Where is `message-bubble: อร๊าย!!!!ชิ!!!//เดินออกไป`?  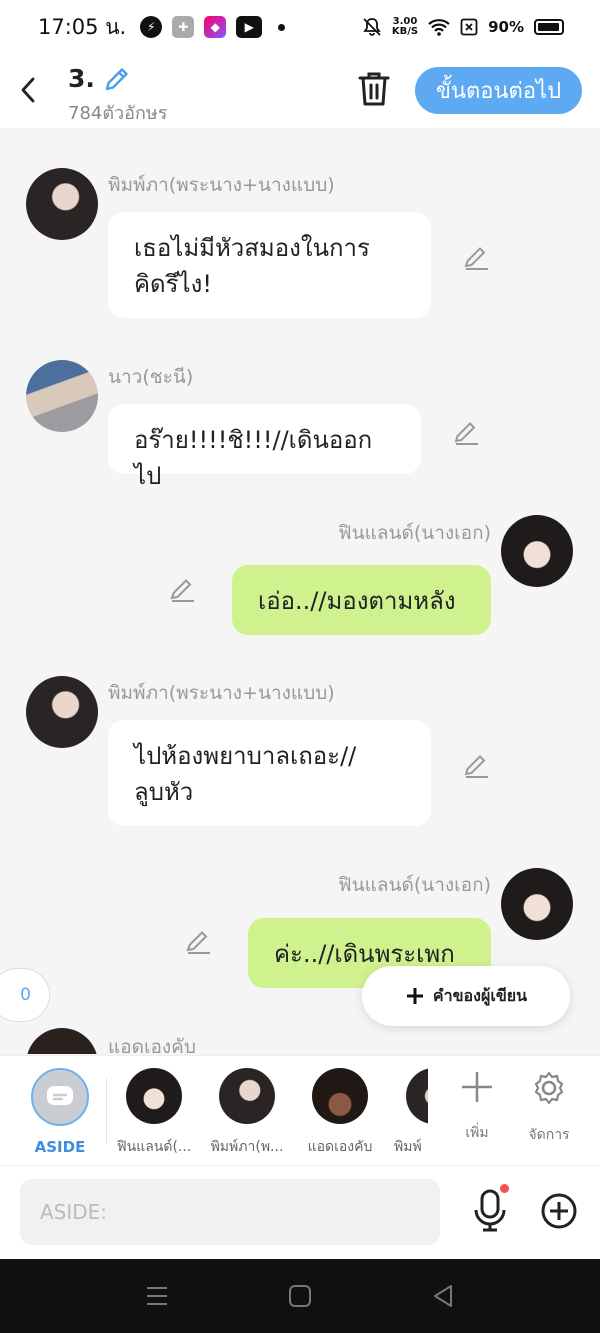 message-bubble: อร๊าย!!!!ชิ!!!//เดินออกไป is located at coordinates (264, 447).